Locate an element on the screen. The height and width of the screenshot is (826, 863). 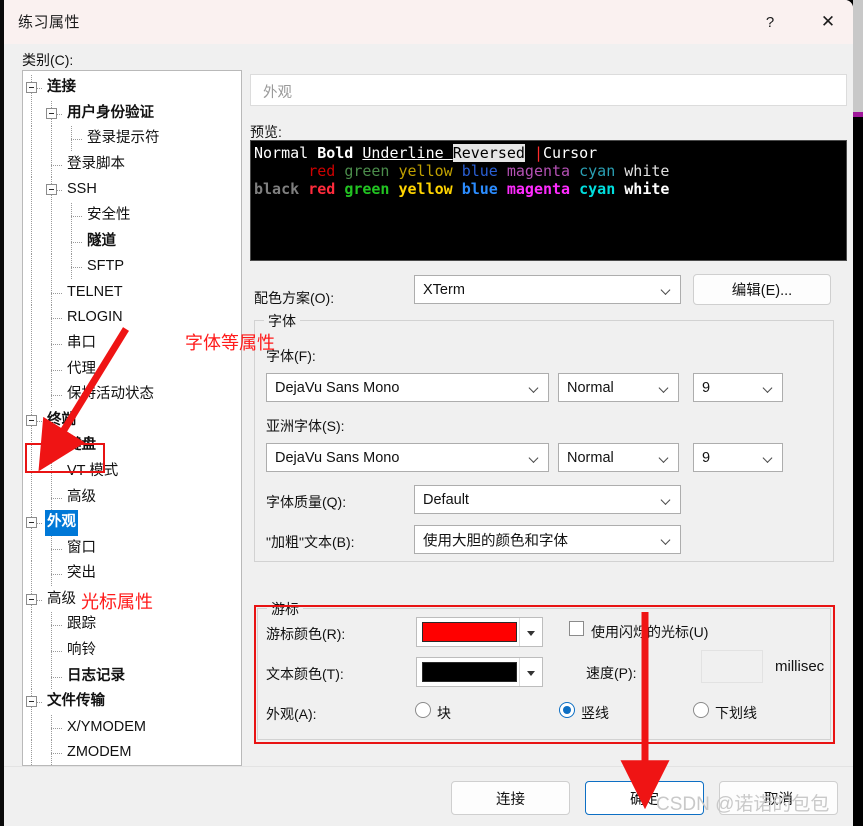
tree-item-label: 串口 is located at coordinates (81, 342).